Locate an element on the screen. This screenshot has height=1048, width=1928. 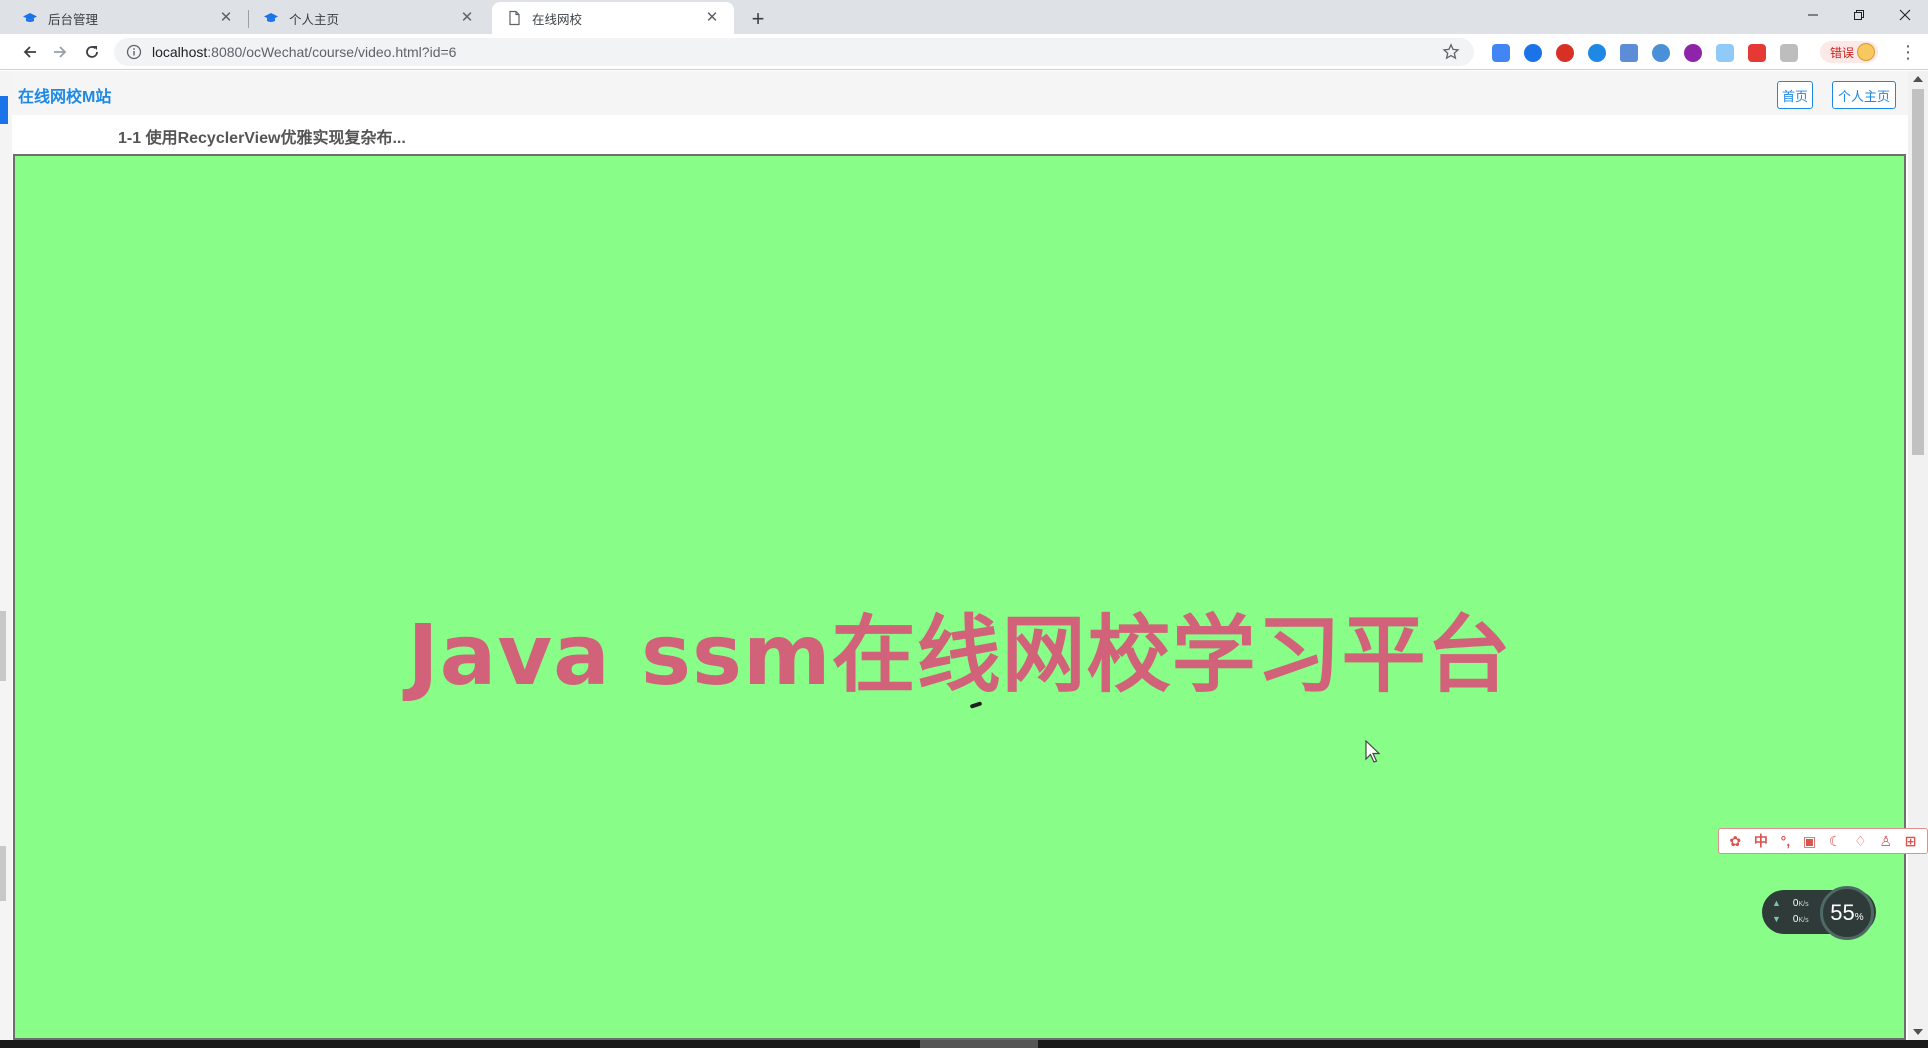
url-host: localhost is located at coordinates (180, 52).